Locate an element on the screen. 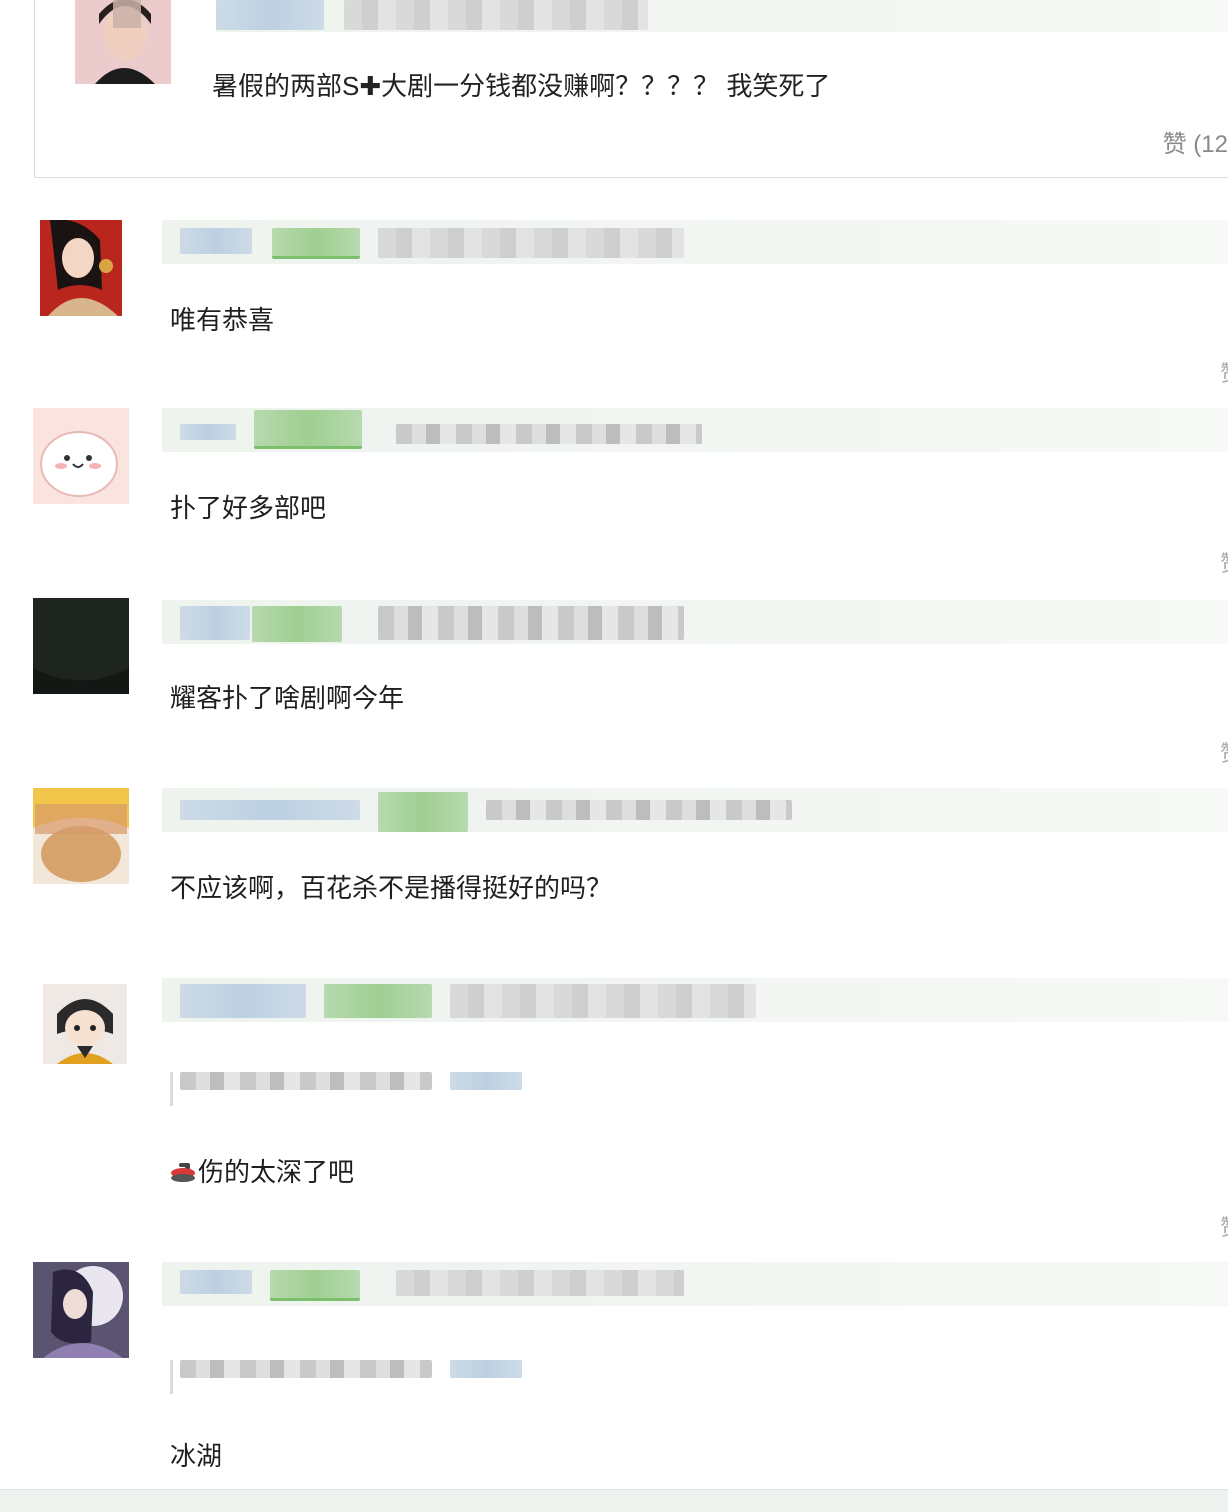 Image resolution: width=1228 pixels, height=1512 pixels. comment-text: 伤的太深了吧 is located at coordinates (262, 1170).